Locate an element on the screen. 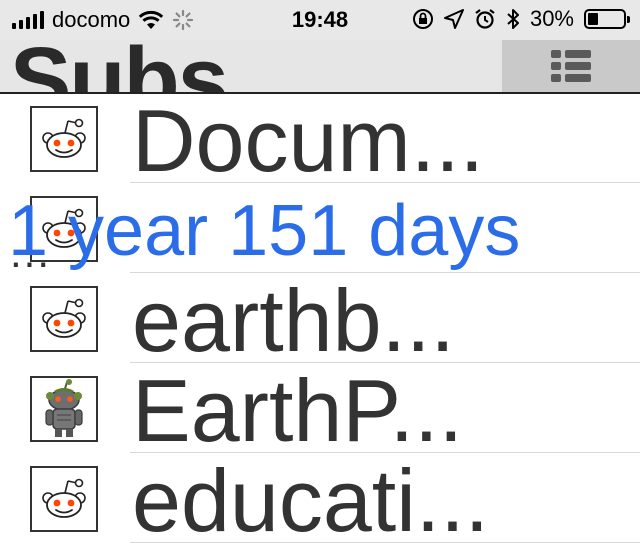 The width and height of the screenshot is (640, 551). battery-icon is located at coordinates (607, 19).